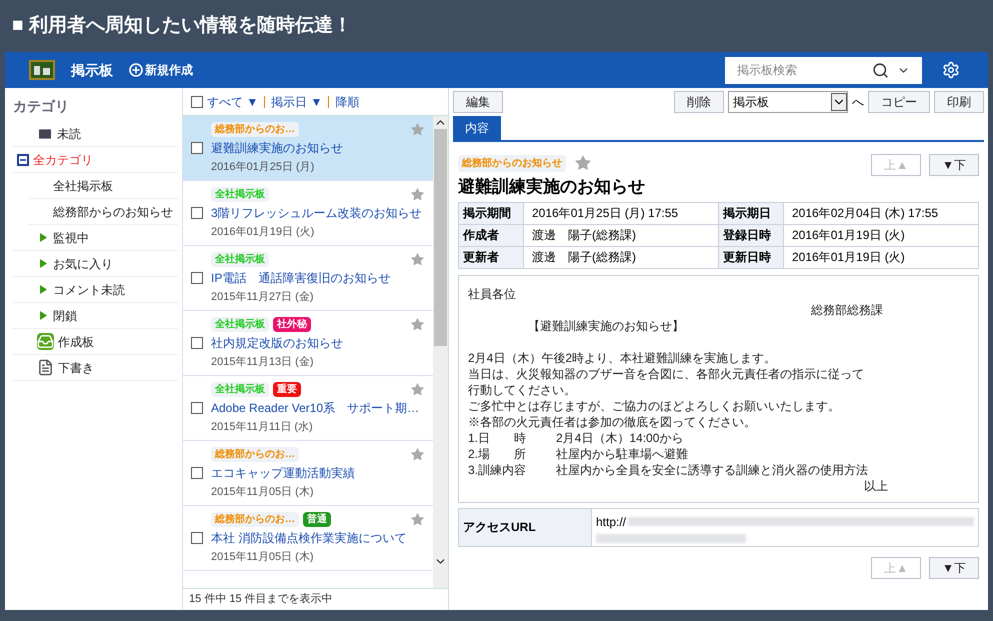 The height and width of the screenshot is (621, 993). I want to click on body-item-label: 3.訓練内容, so click(498, 470).